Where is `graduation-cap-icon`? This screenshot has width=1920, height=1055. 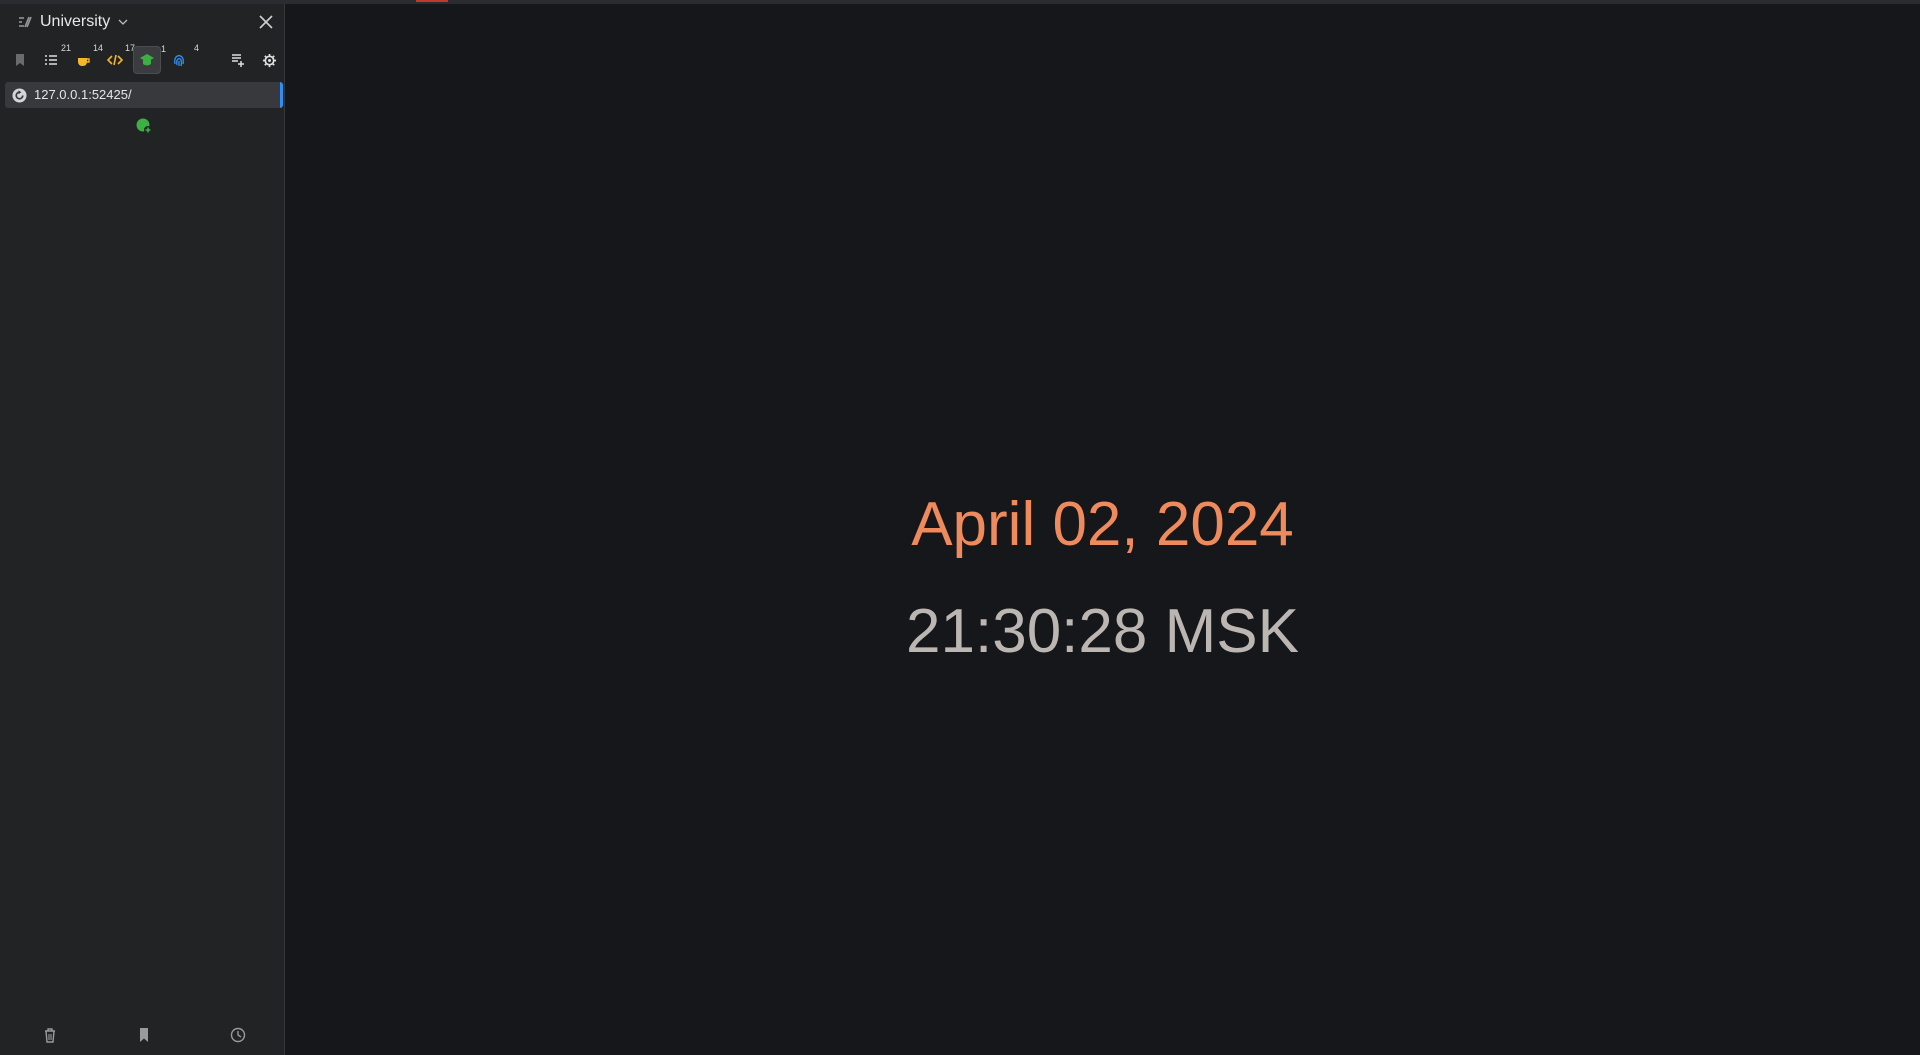
graduation-cap-icon is located at coordinates (147, 60).